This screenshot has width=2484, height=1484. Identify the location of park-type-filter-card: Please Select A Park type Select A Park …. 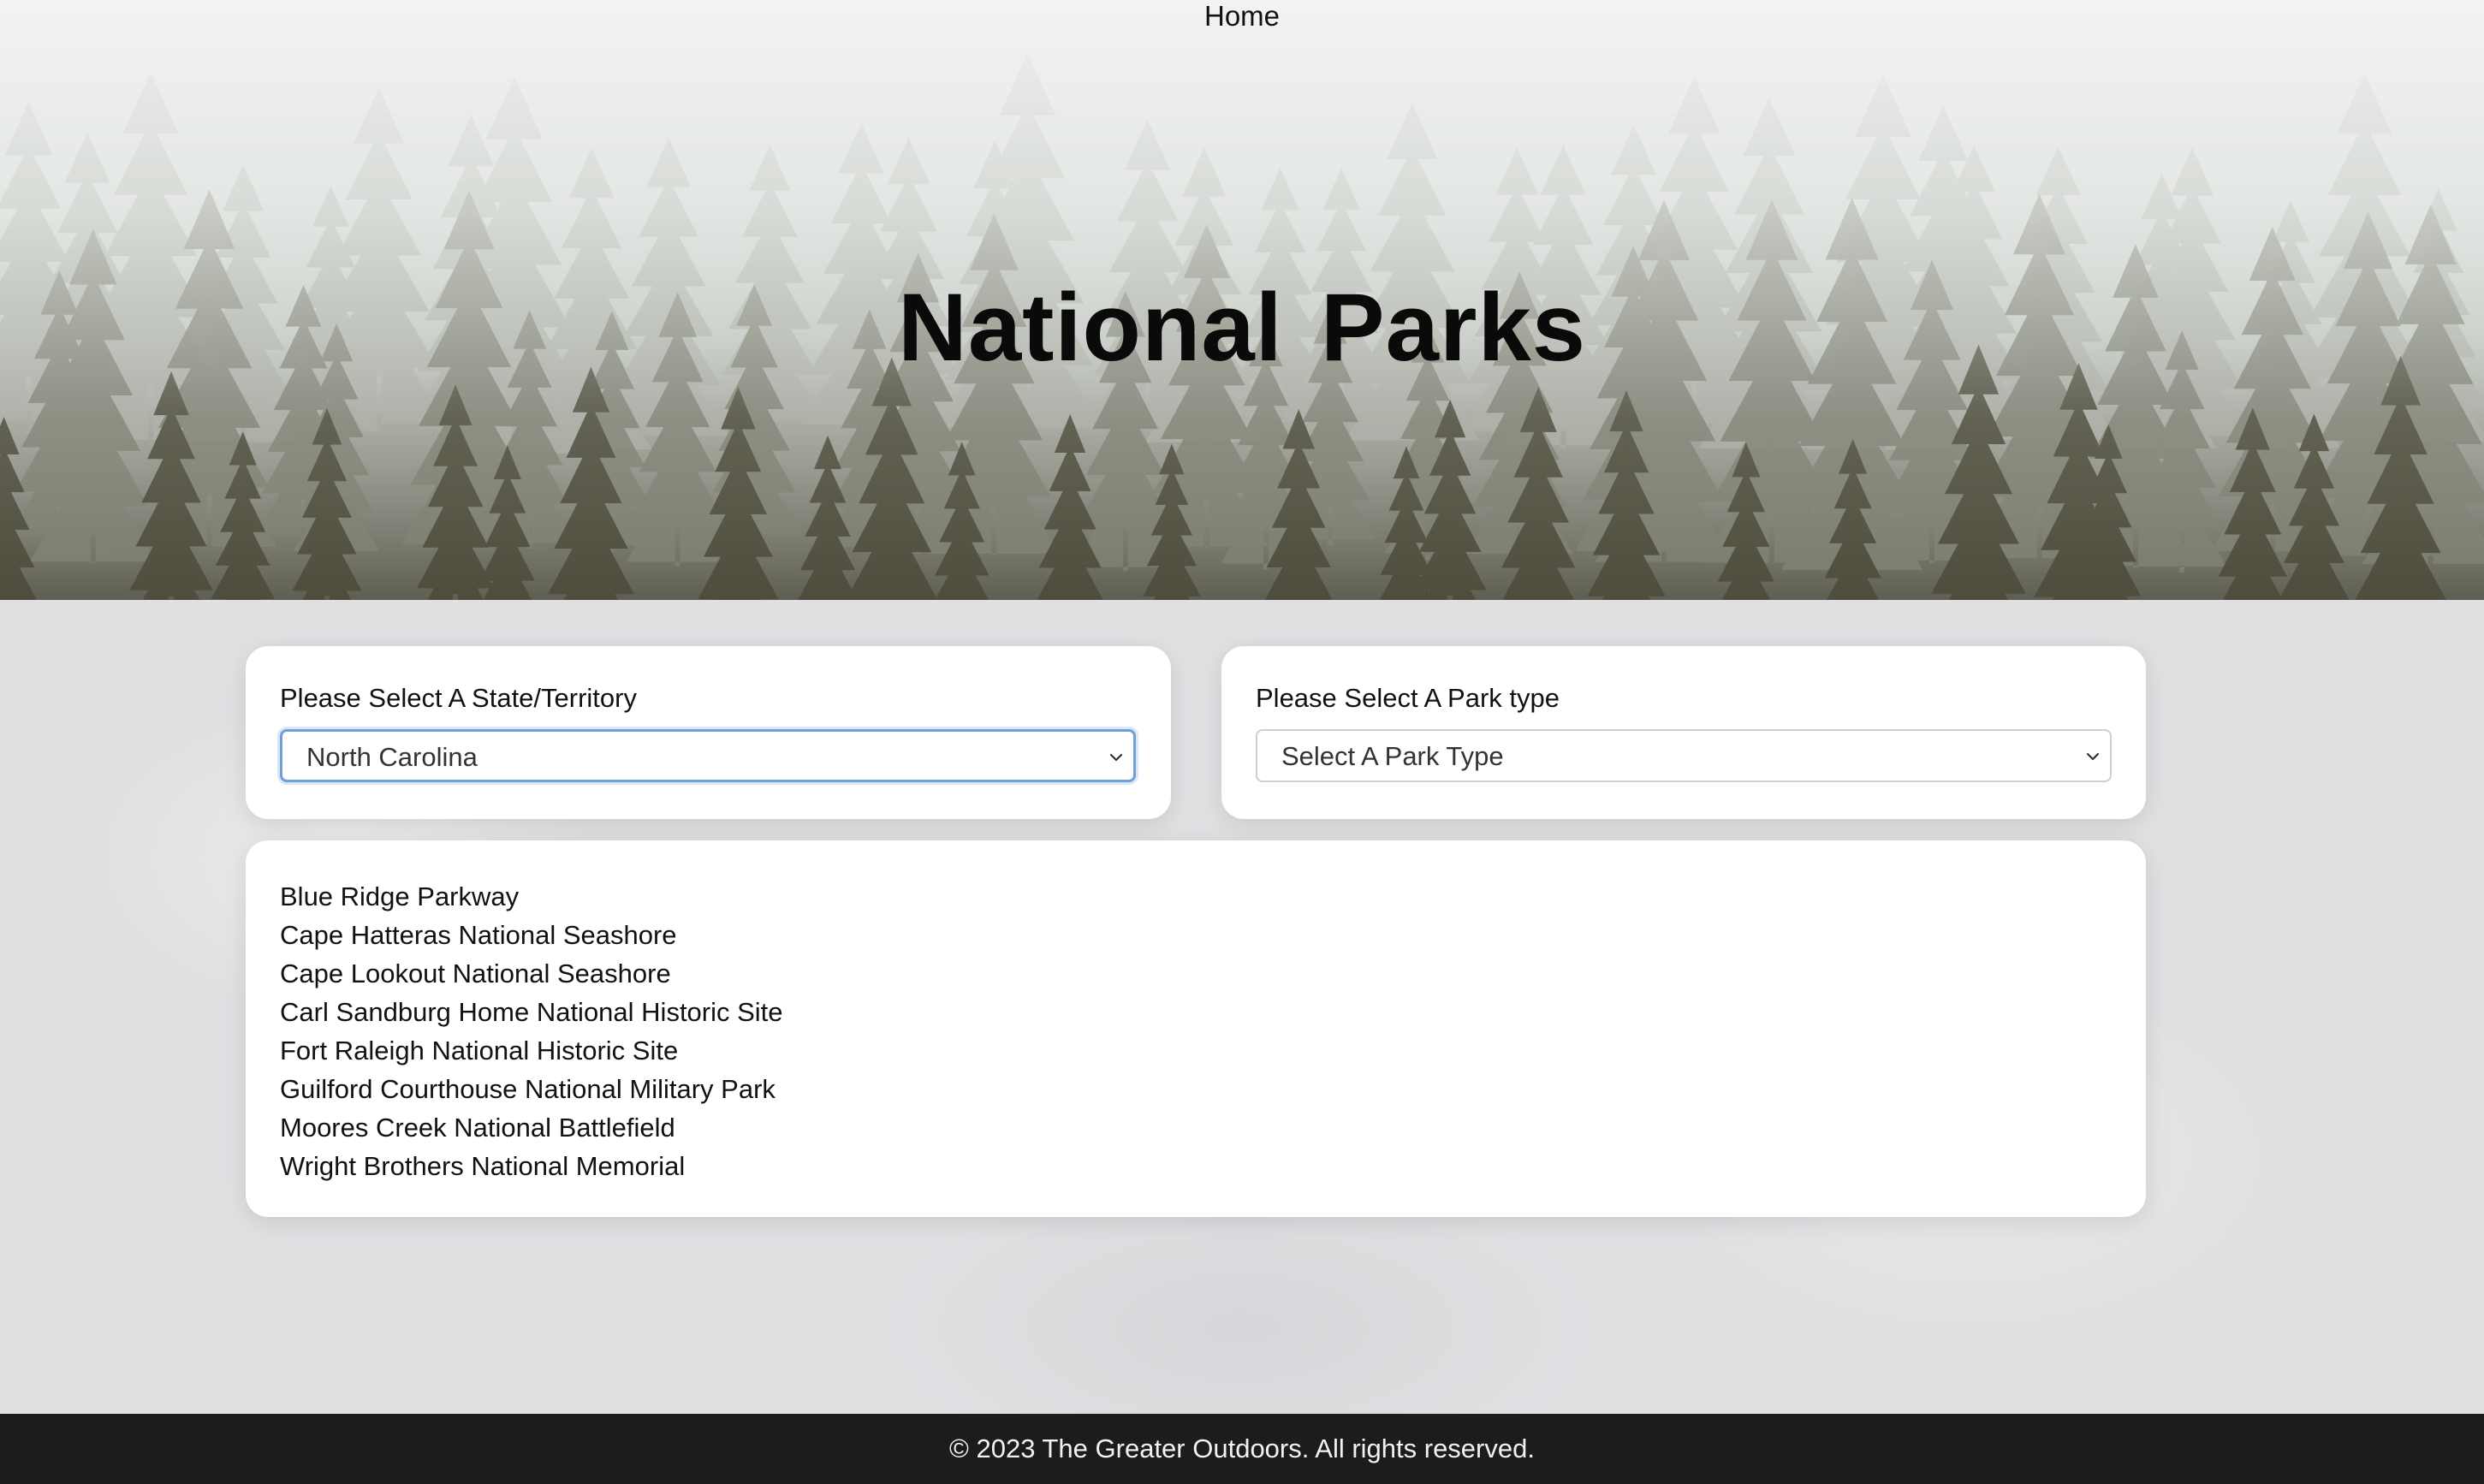
(1683, 733).